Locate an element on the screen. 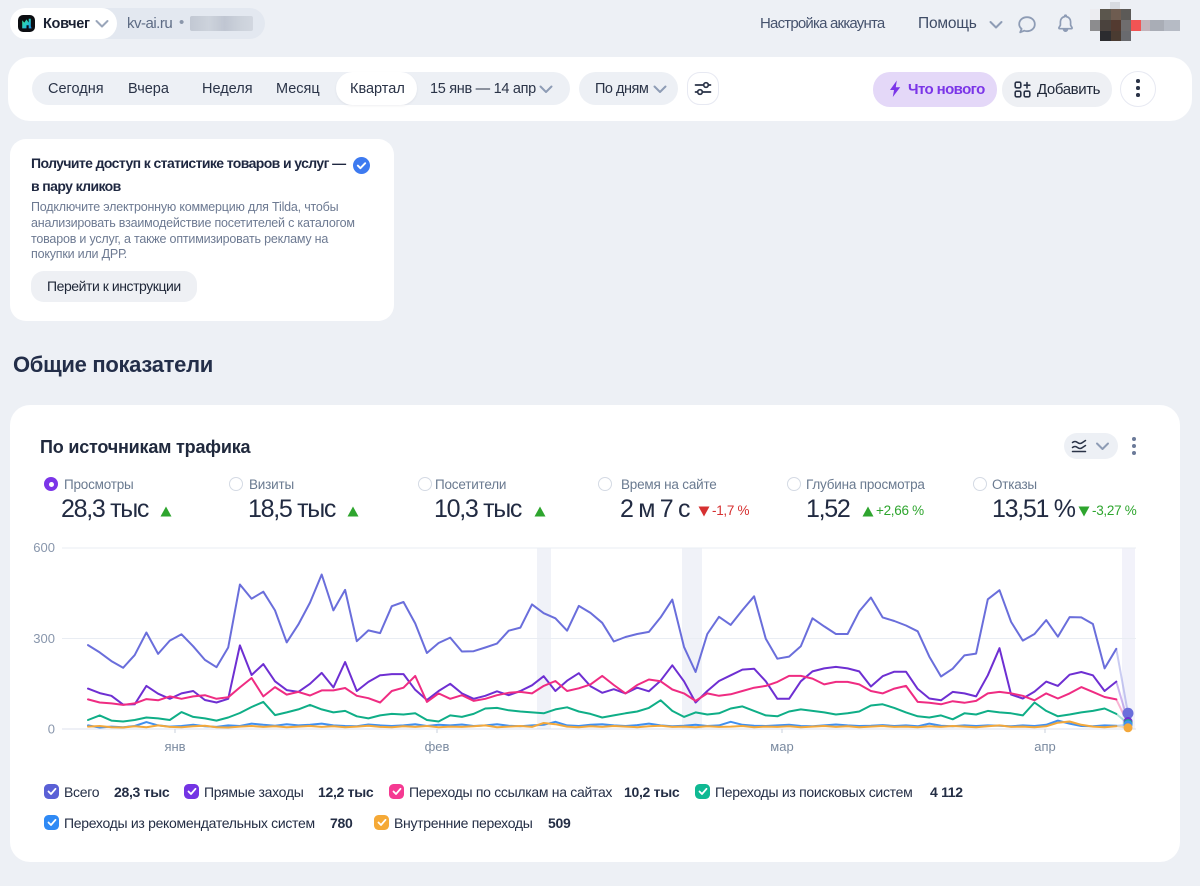 Image resolution: width=1200 pixels, height=886 pixels. svg-text: янв is located at coordinates (174, 746).